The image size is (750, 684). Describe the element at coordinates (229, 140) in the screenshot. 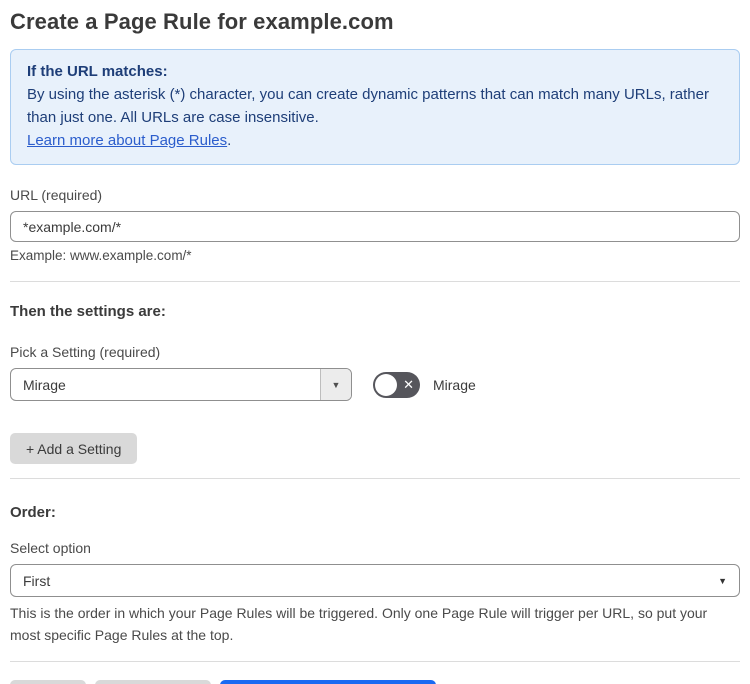

I see `link-suffix: .` at that location.